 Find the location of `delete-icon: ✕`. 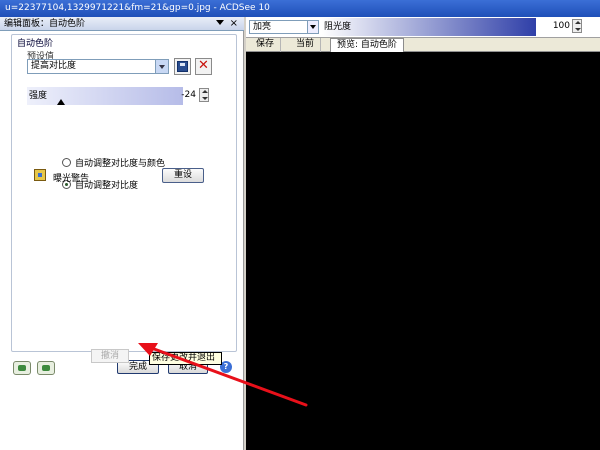

delete-icon: ✕ is located at coordinates (203, 65).